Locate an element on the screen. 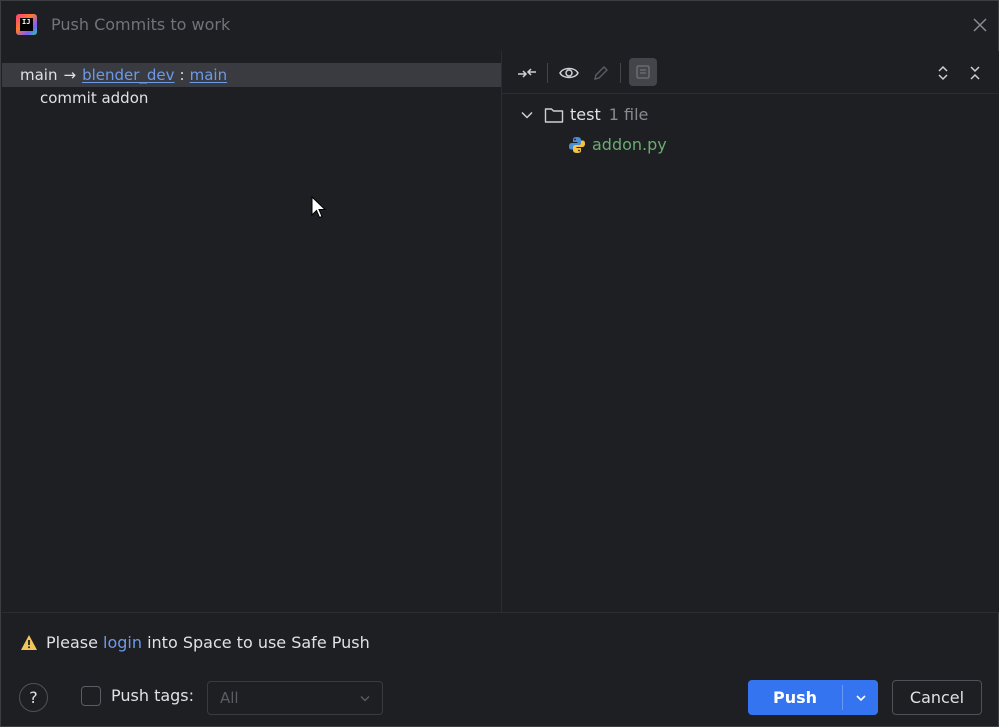  push-options-dropdown is located at coordinates (860, 697).